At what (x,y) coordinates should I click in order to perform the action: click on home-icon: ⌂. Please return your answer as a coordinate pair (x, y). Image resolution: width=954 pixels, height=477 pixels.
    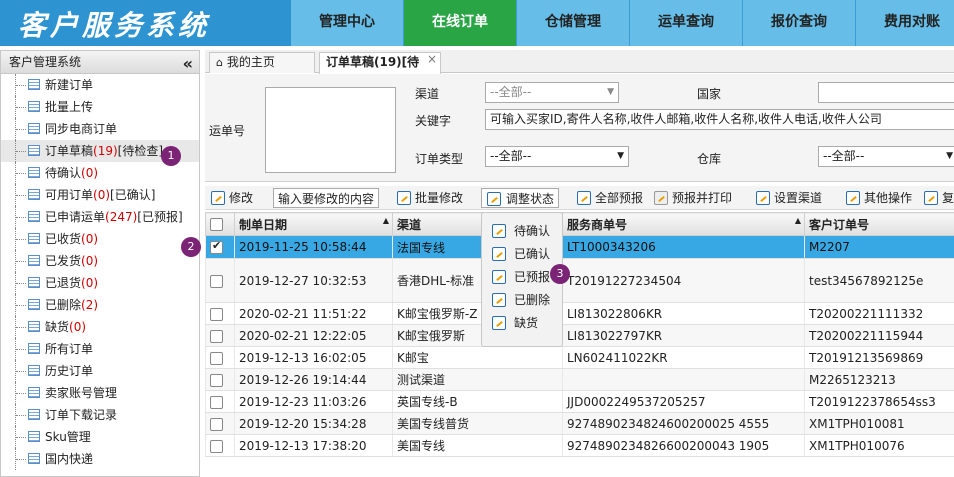
    Looking at the image, I should click on (219, 62).